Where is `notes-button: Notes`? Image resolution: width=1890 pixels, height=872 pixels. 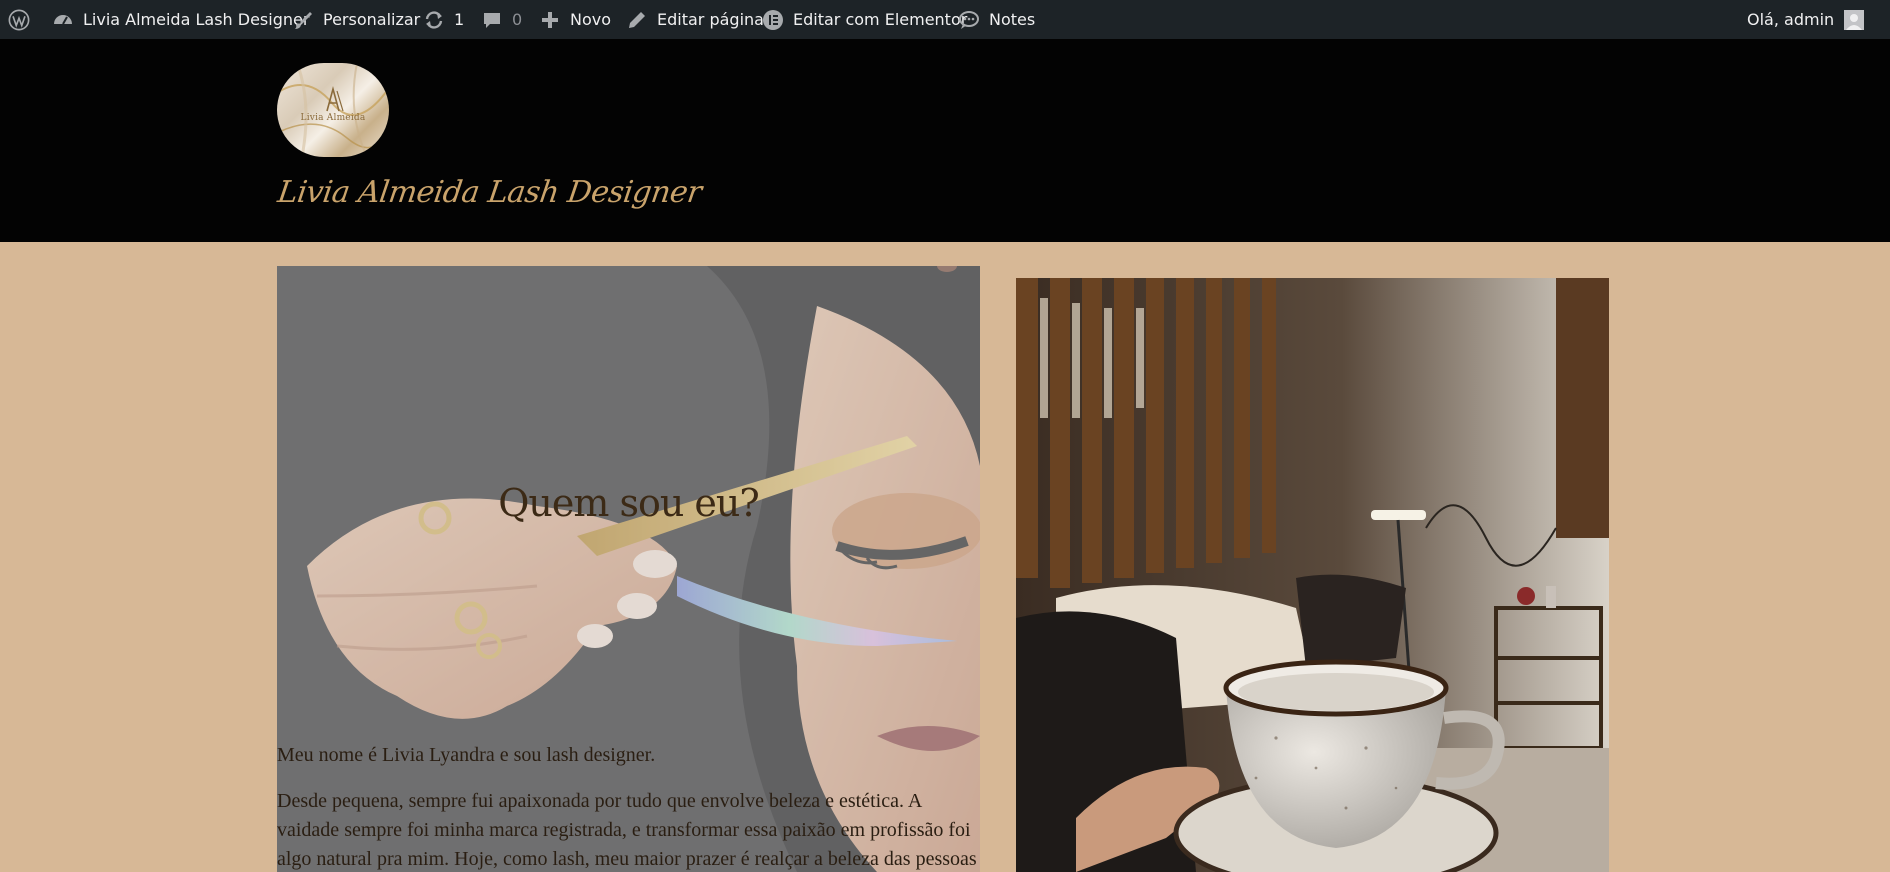
notes-button: Notes is located at coordinates (996, 19).